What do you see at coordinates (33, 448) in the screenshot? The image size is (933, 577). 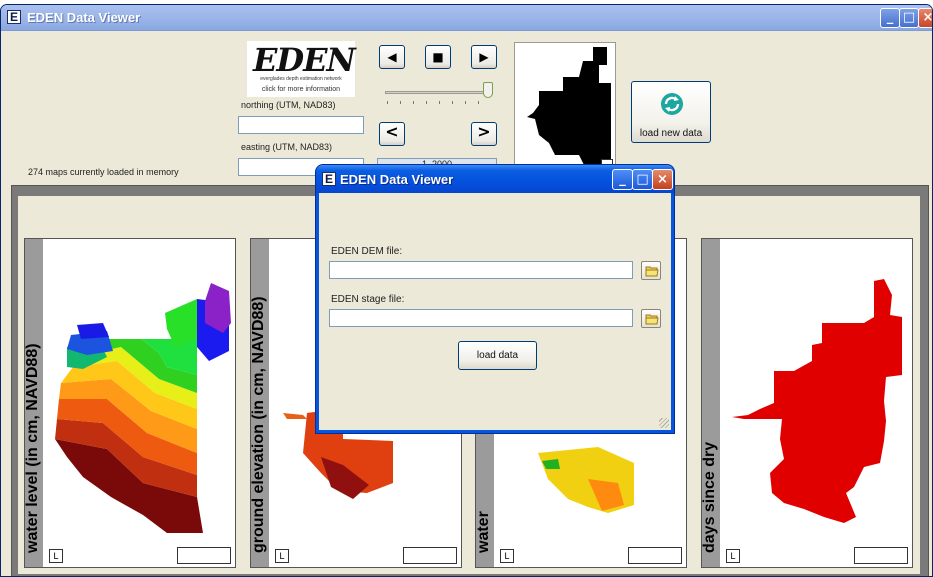 I see `water-level-label: water level (in cm, NAVD88)` at bounding box center [33, 448].